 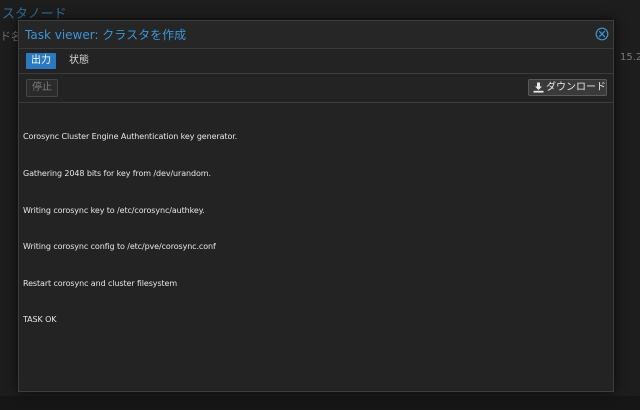 I want to click on dialog-tabbar: 出力 状態, so click(x=316, y=61).